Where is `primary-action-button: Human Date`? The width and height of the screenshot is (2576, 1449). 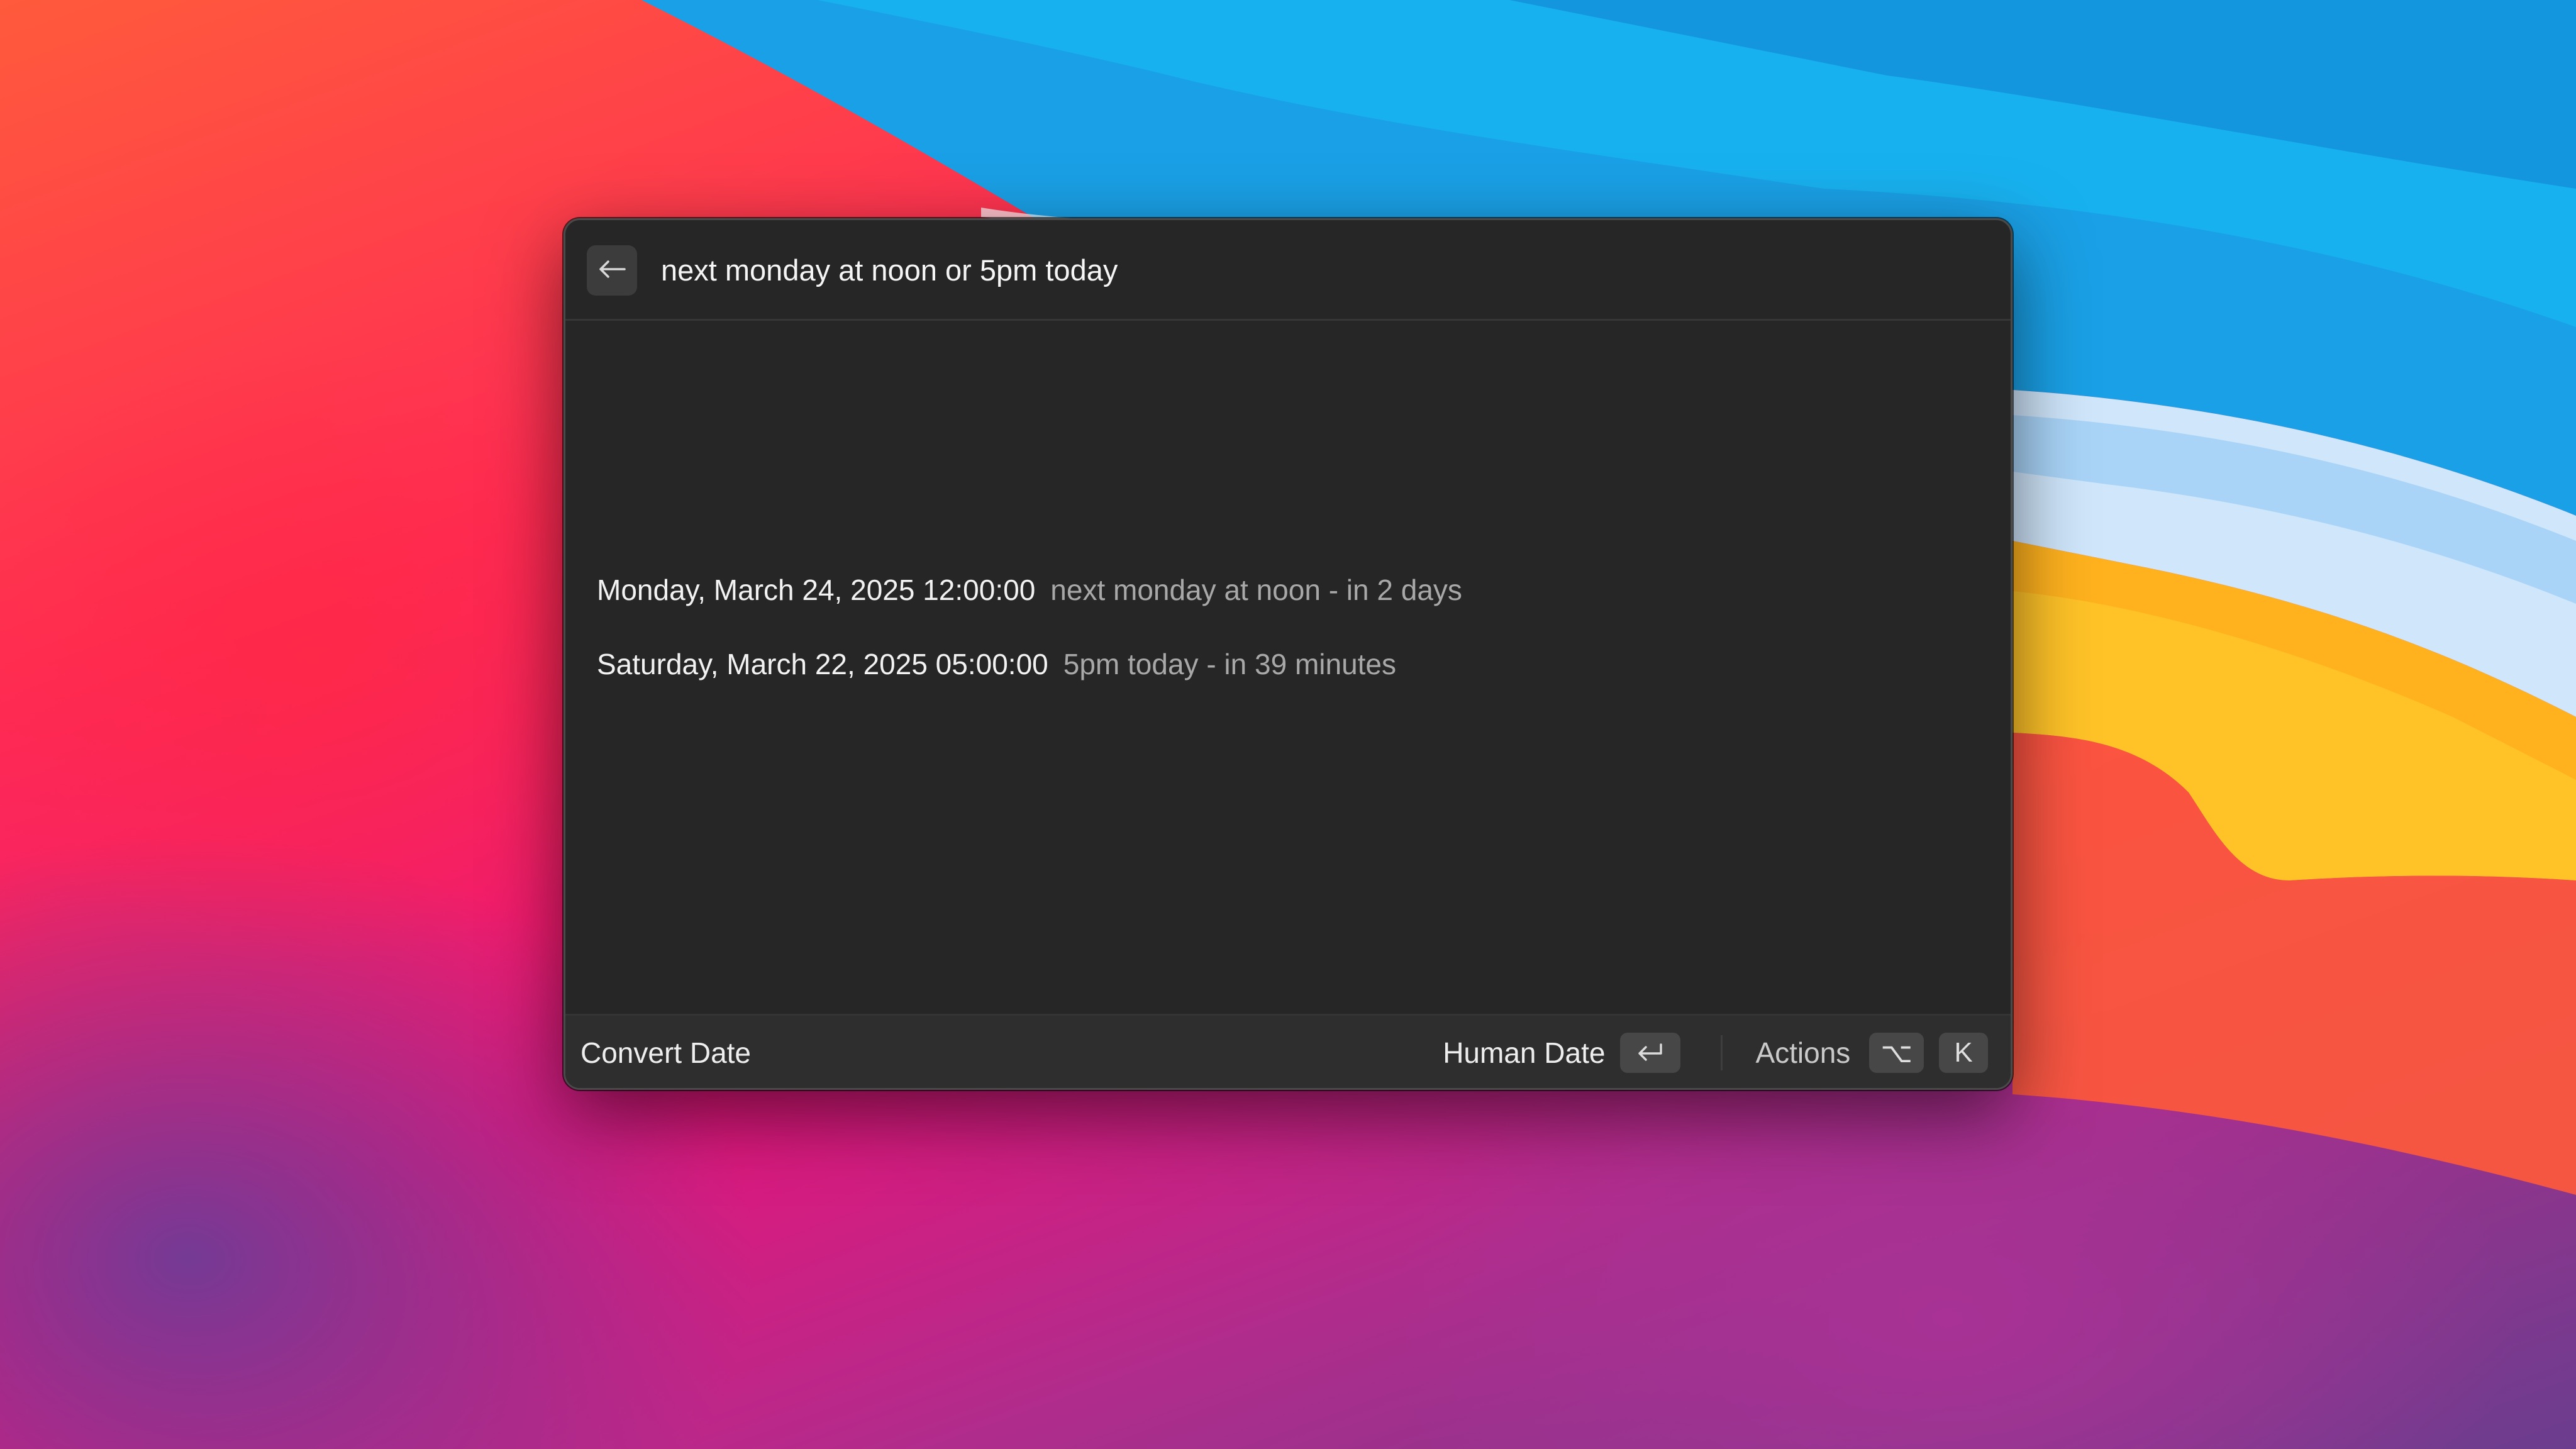 primary-action-button: Human Date is located at coordinates (1524, 1053).